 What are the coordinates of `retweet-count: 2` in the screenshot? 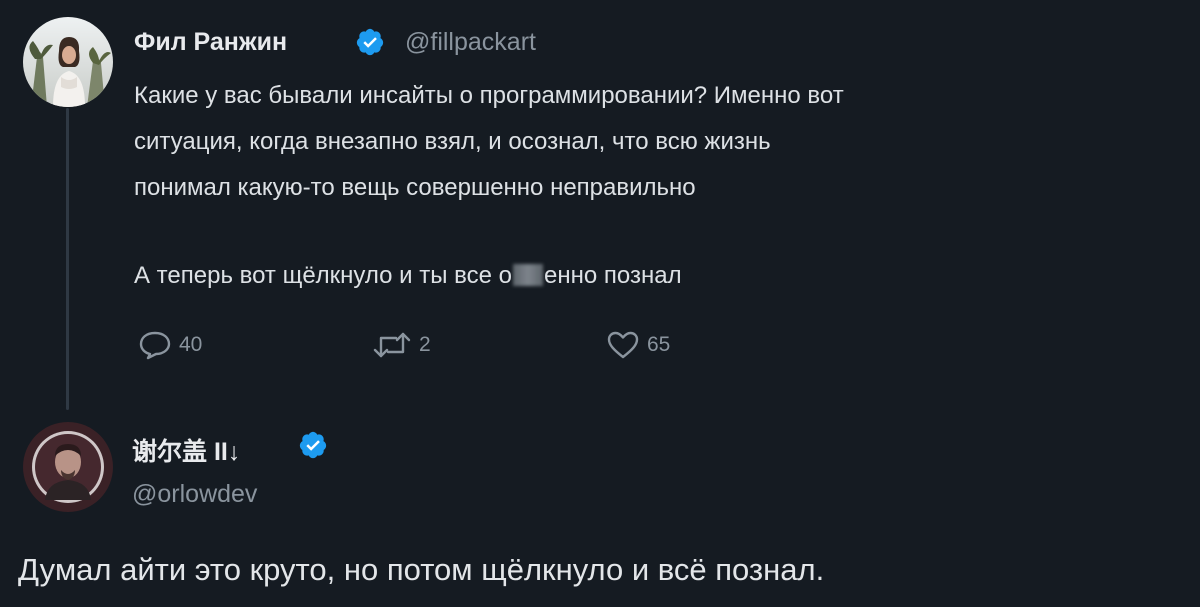 It's located at (425, 344).